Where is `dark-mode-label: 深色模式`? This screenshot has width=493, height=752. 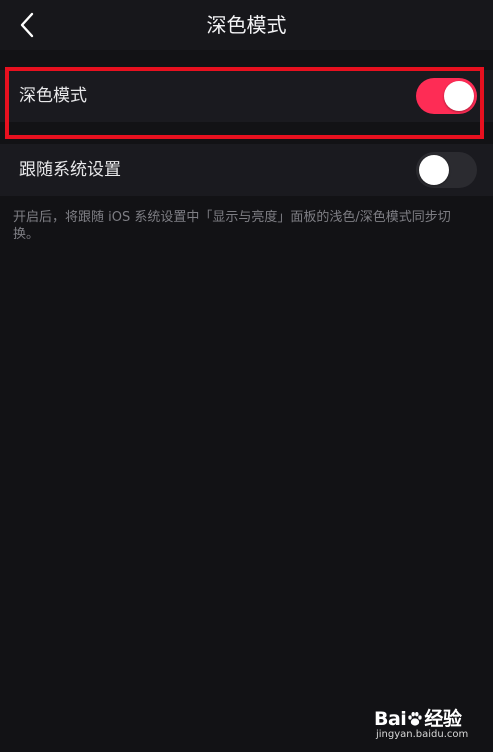 dark-mode-label: 深色模式 is located at coordinates (53, 96).